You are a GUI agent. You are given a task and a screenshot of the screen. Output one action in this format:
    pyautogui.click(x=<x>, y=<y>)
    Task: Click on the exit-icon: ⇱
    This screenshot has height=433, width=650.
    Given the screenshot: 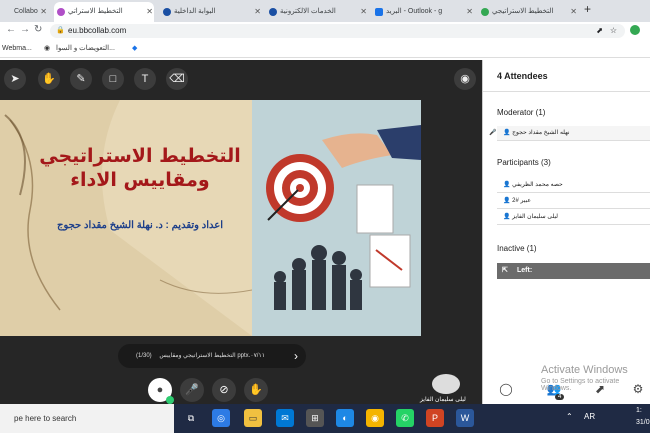 What is the action you would take?
    pyautogui.click(x=505, y=270)
    